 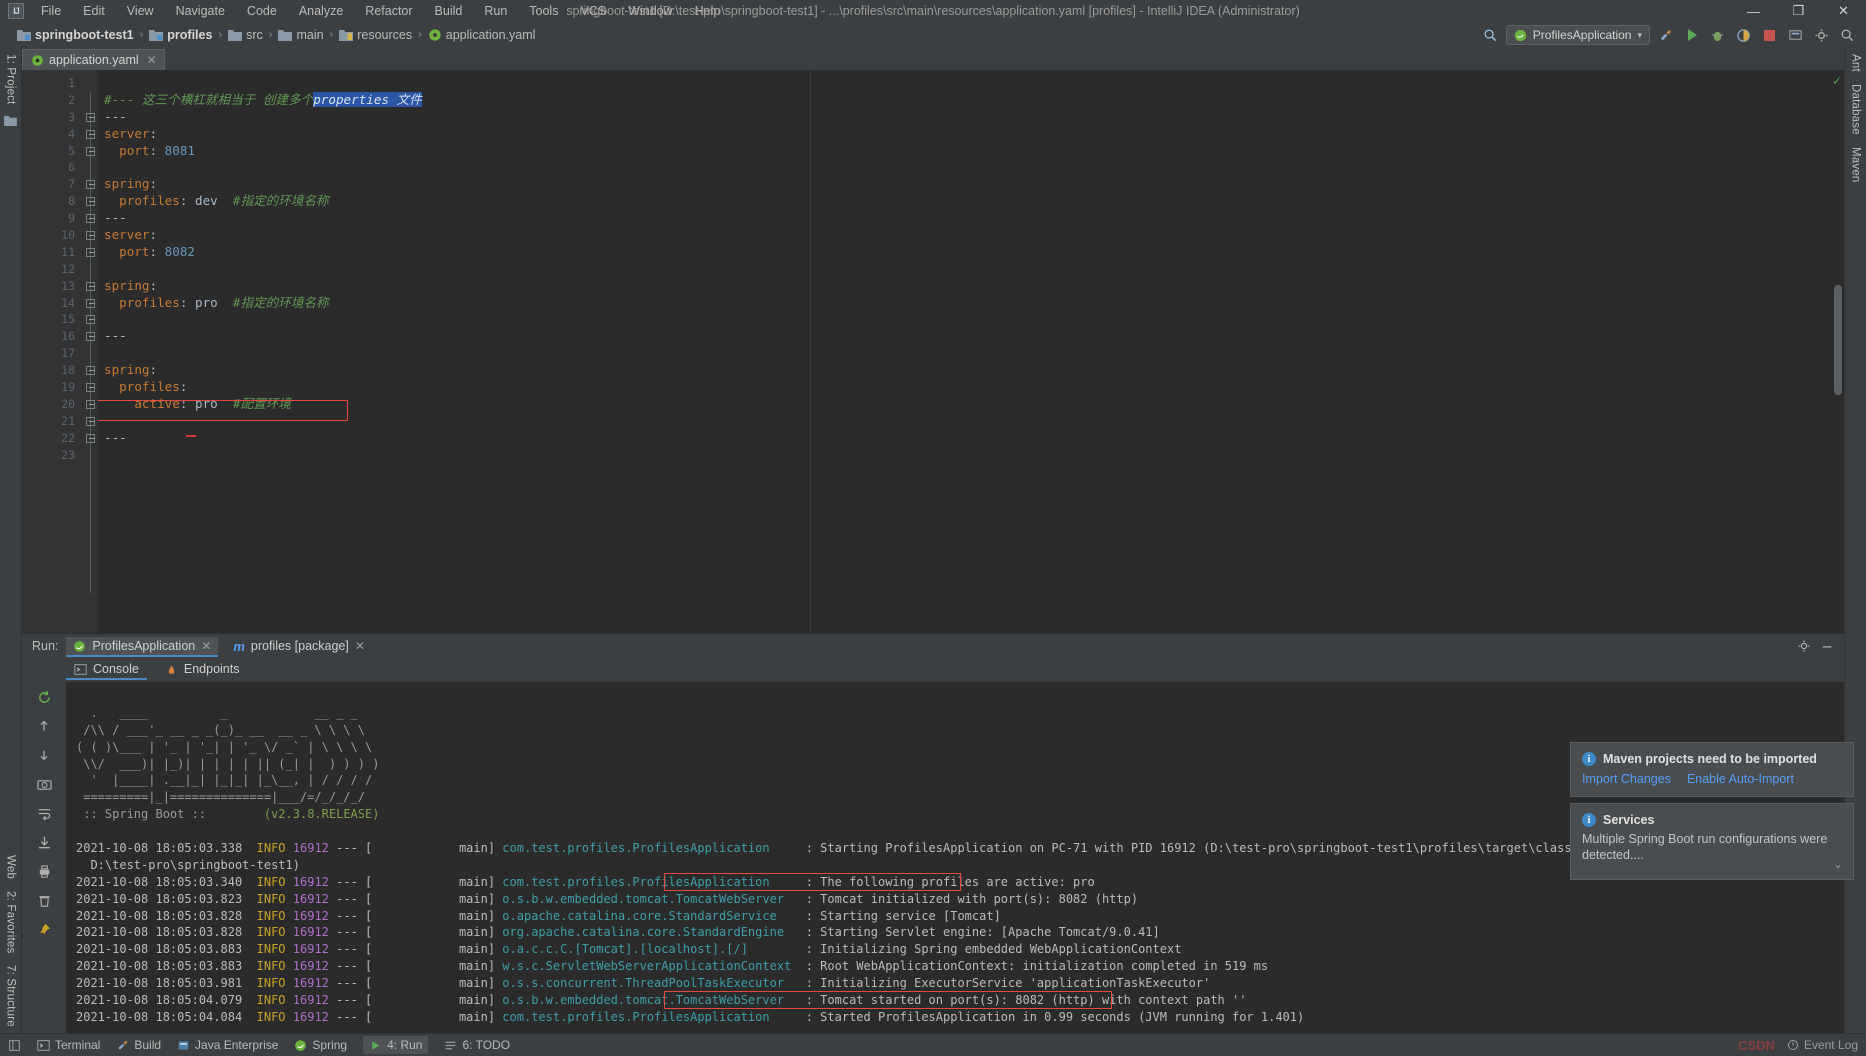 What do you see at coordinates (227, 1045) in the screenshot?
I see `status-item-java-enterprise: Java Enterprise` at bounding box center [227, 1045].